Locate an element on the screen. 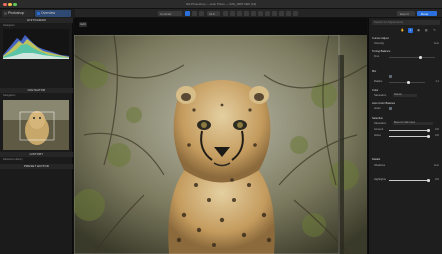 This screenshot has height=254, width=442. export-label: Export is located at coordinates (404, 13).